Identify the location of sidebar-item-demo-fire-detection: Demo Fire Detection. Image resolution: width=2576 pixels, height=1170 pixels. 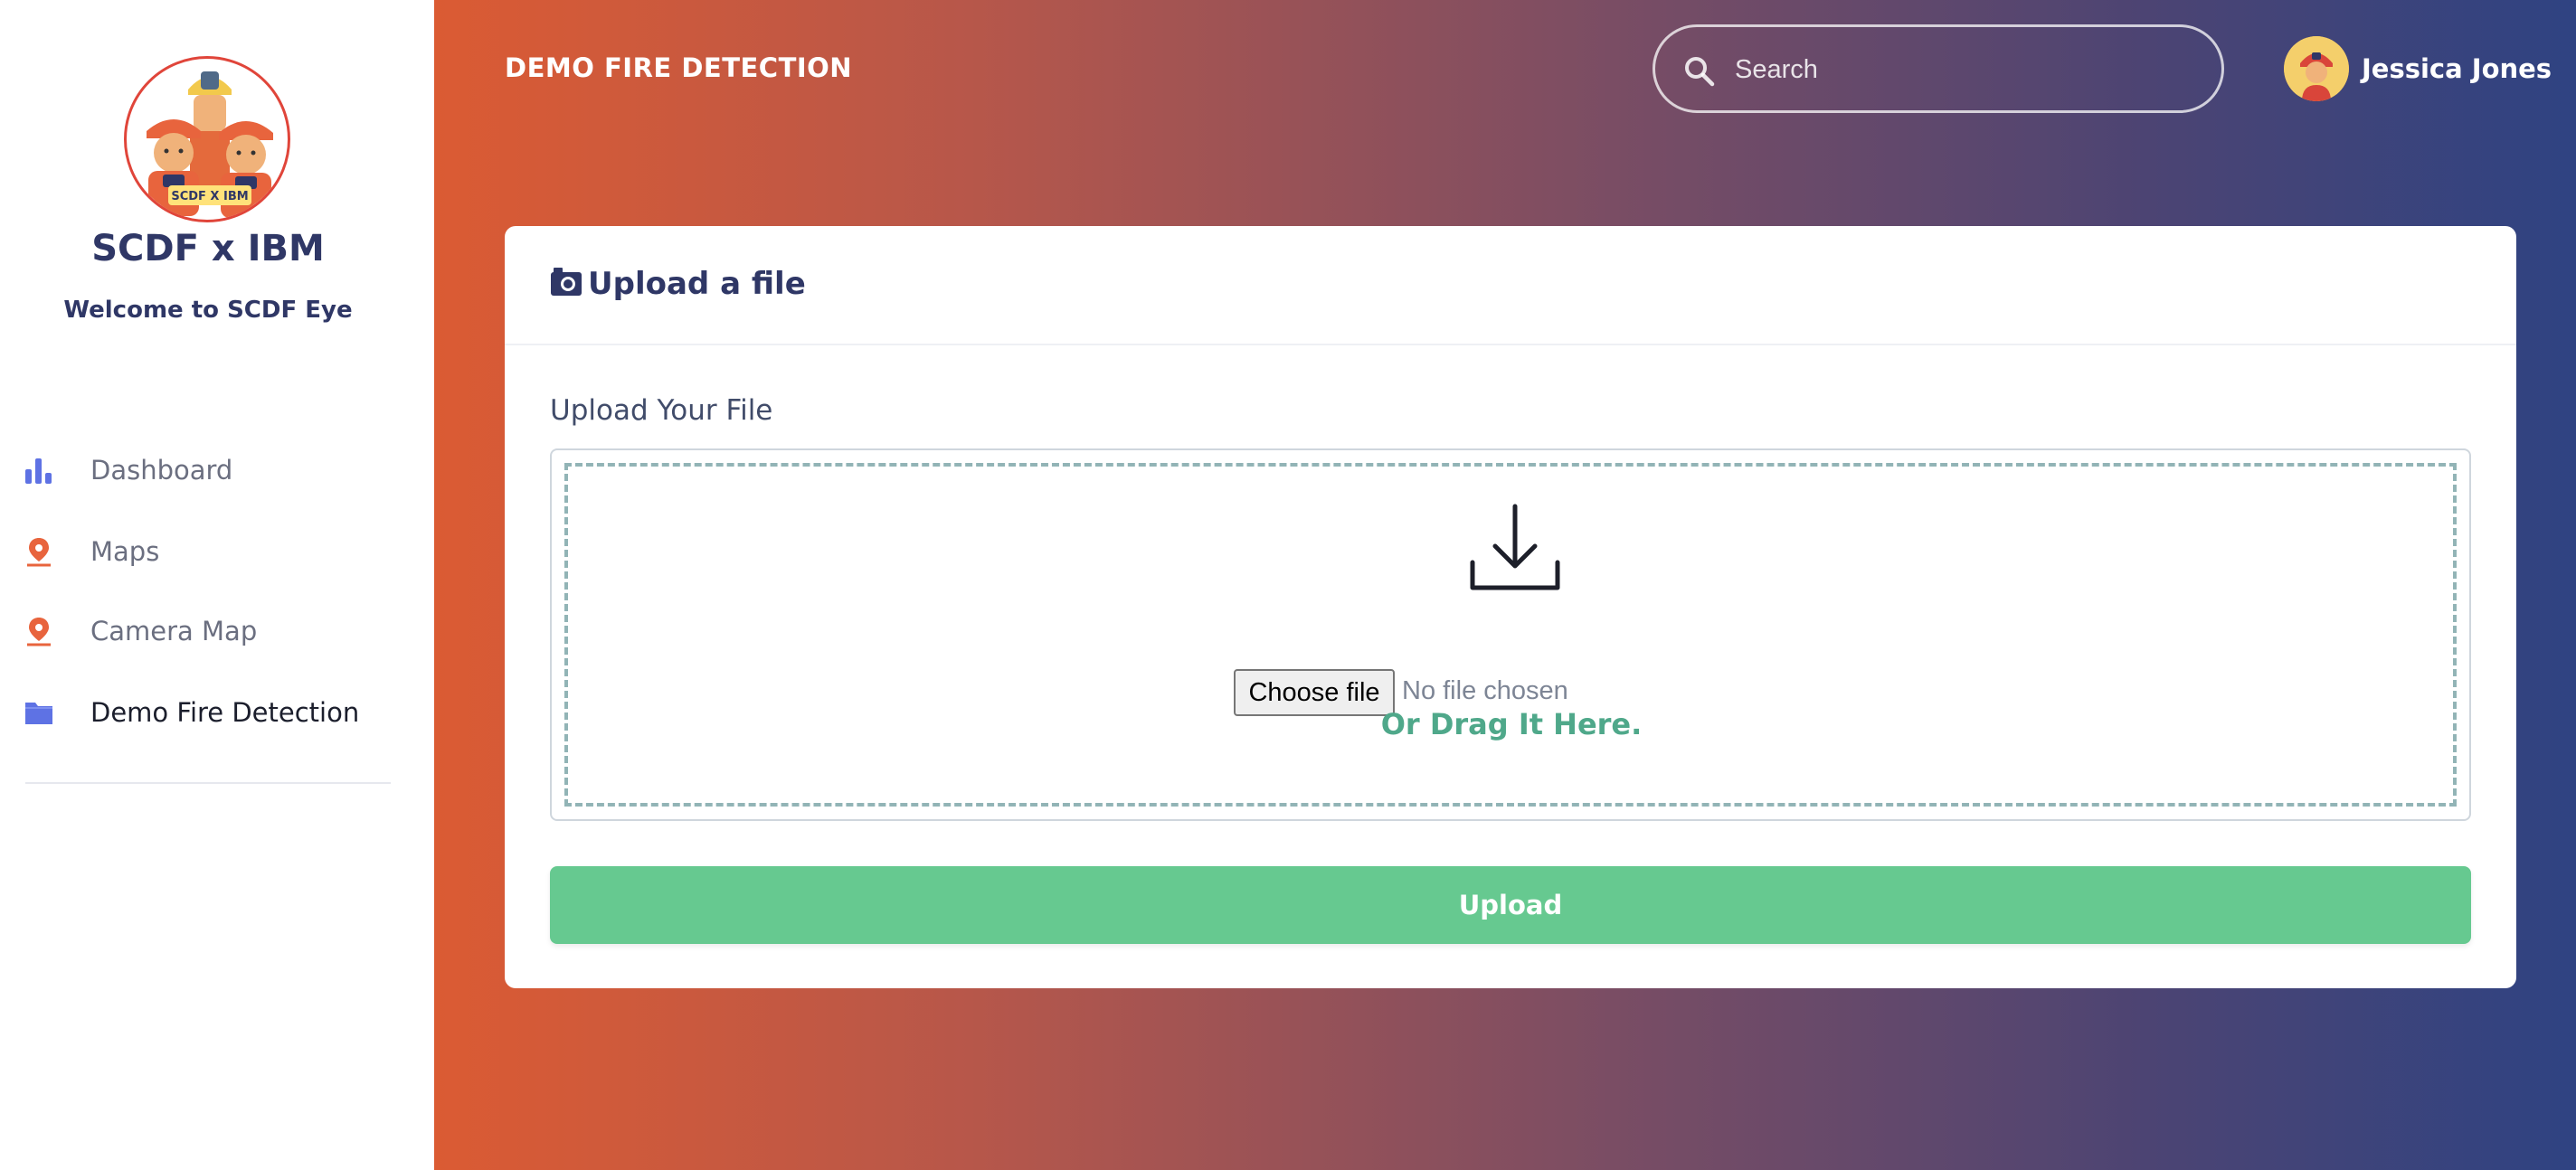
(208, 713).